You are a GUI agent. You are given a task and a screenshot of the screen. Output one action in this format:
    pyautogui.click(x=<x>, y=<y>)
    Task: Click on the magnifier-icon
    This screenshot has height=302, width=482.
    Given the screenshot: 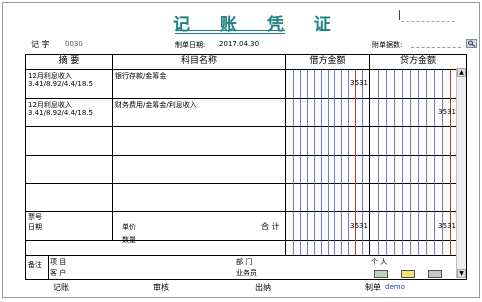 What is the action you would take?
    pyautogui.click(x=471, y=43)
    